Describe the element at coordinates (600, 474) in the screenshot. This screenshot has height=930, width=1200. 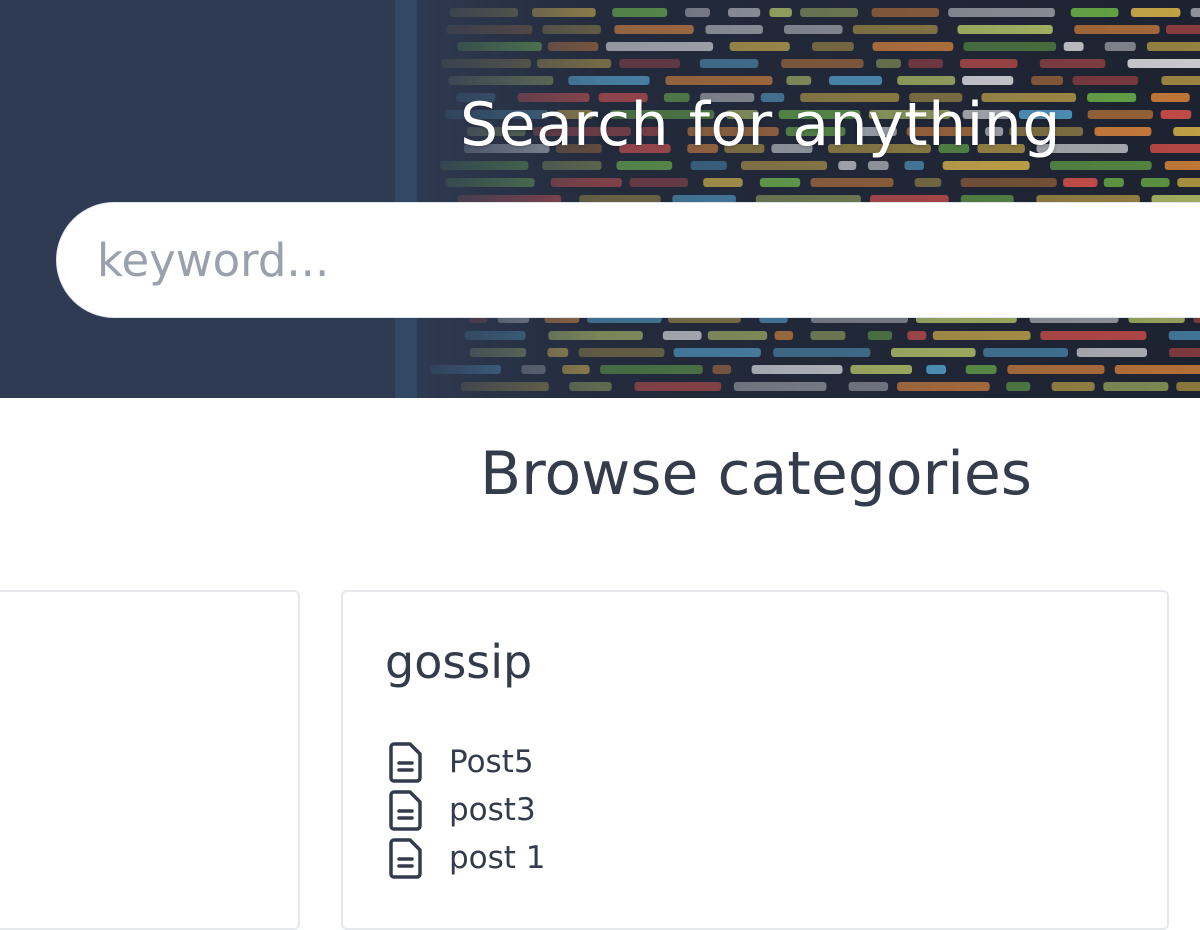
I see `browse-categories-heading: Browse categories` at that location.